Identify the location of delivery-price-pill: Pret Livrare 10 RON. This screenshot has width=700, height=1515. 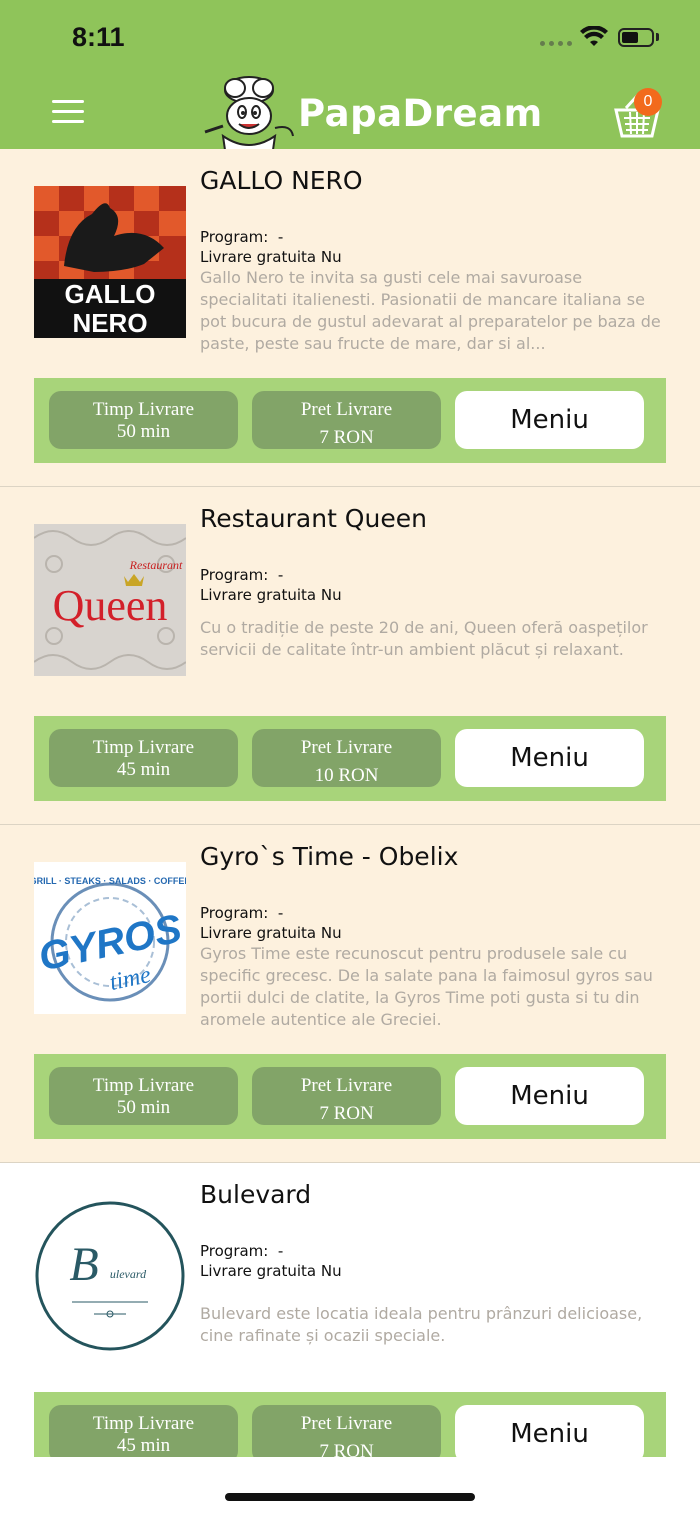
(346, 758).